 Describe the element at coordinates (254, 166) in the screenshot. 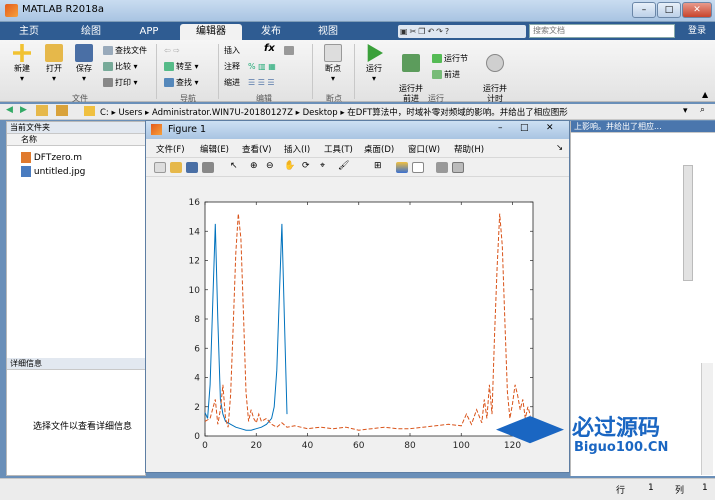

I see `zoom-in-icon: ⊕` at that location.